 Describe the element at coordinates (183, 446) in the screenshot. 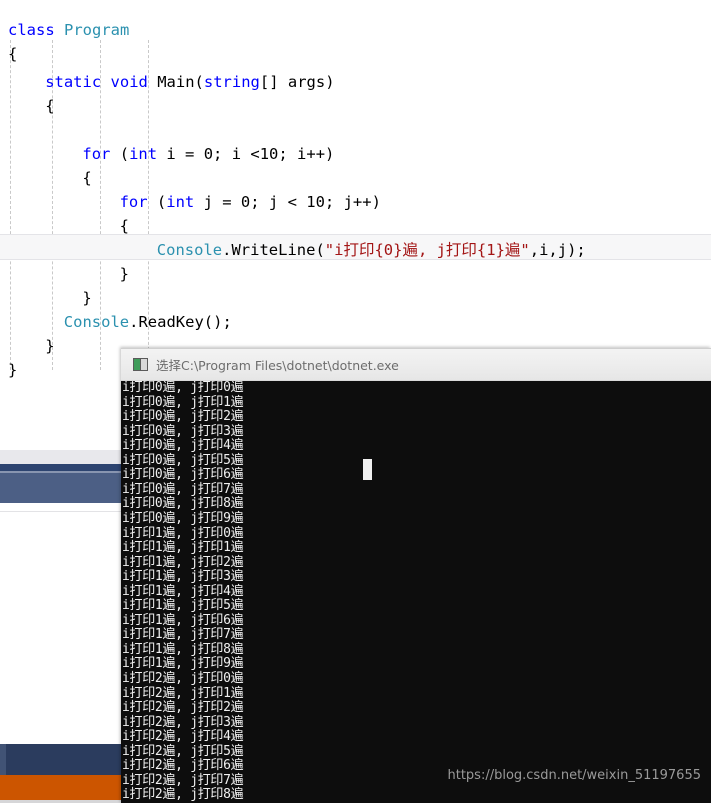

I see `console-output-line: i打印0遍, j打印4遍` at that location.